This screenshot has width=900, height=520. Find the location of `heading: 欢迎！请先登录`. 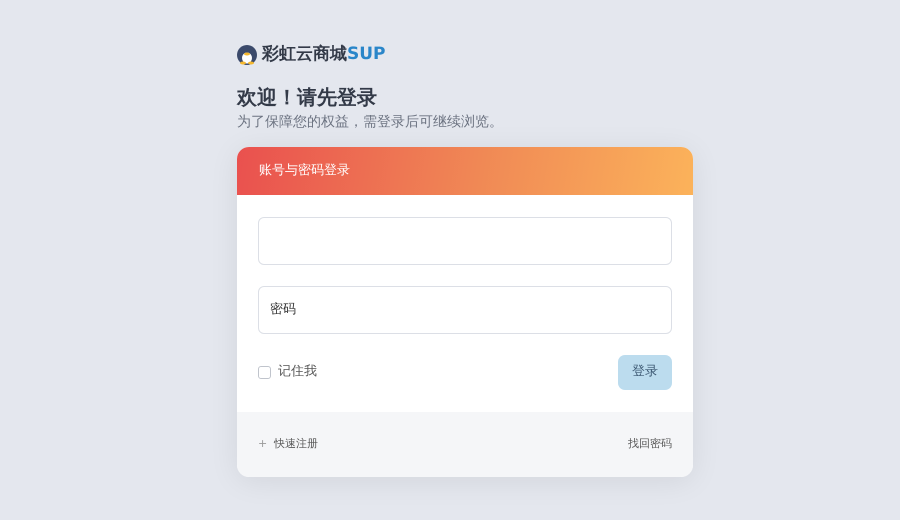

heading: 欢迎！请先登录 is located at coordinates (307, 97).